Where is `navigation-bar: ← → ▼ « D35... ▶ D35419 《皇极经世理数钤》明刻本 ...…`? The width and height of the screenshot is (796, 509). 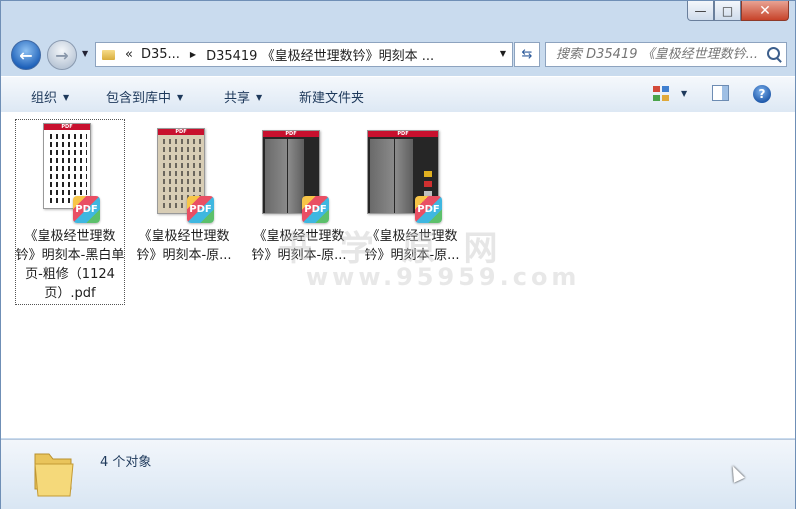 navigation-bar: ← → ▼ « D35... ▶ D35419 《皇极经世理数钤》明刻本 ...… is located at coordinates (398, 55).